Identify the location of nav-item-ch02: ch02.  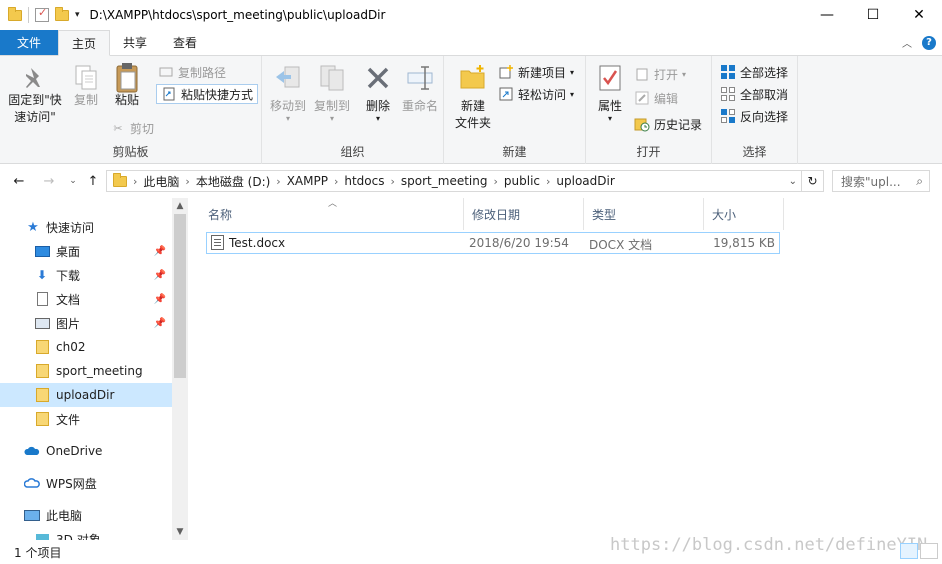
(86, 347).